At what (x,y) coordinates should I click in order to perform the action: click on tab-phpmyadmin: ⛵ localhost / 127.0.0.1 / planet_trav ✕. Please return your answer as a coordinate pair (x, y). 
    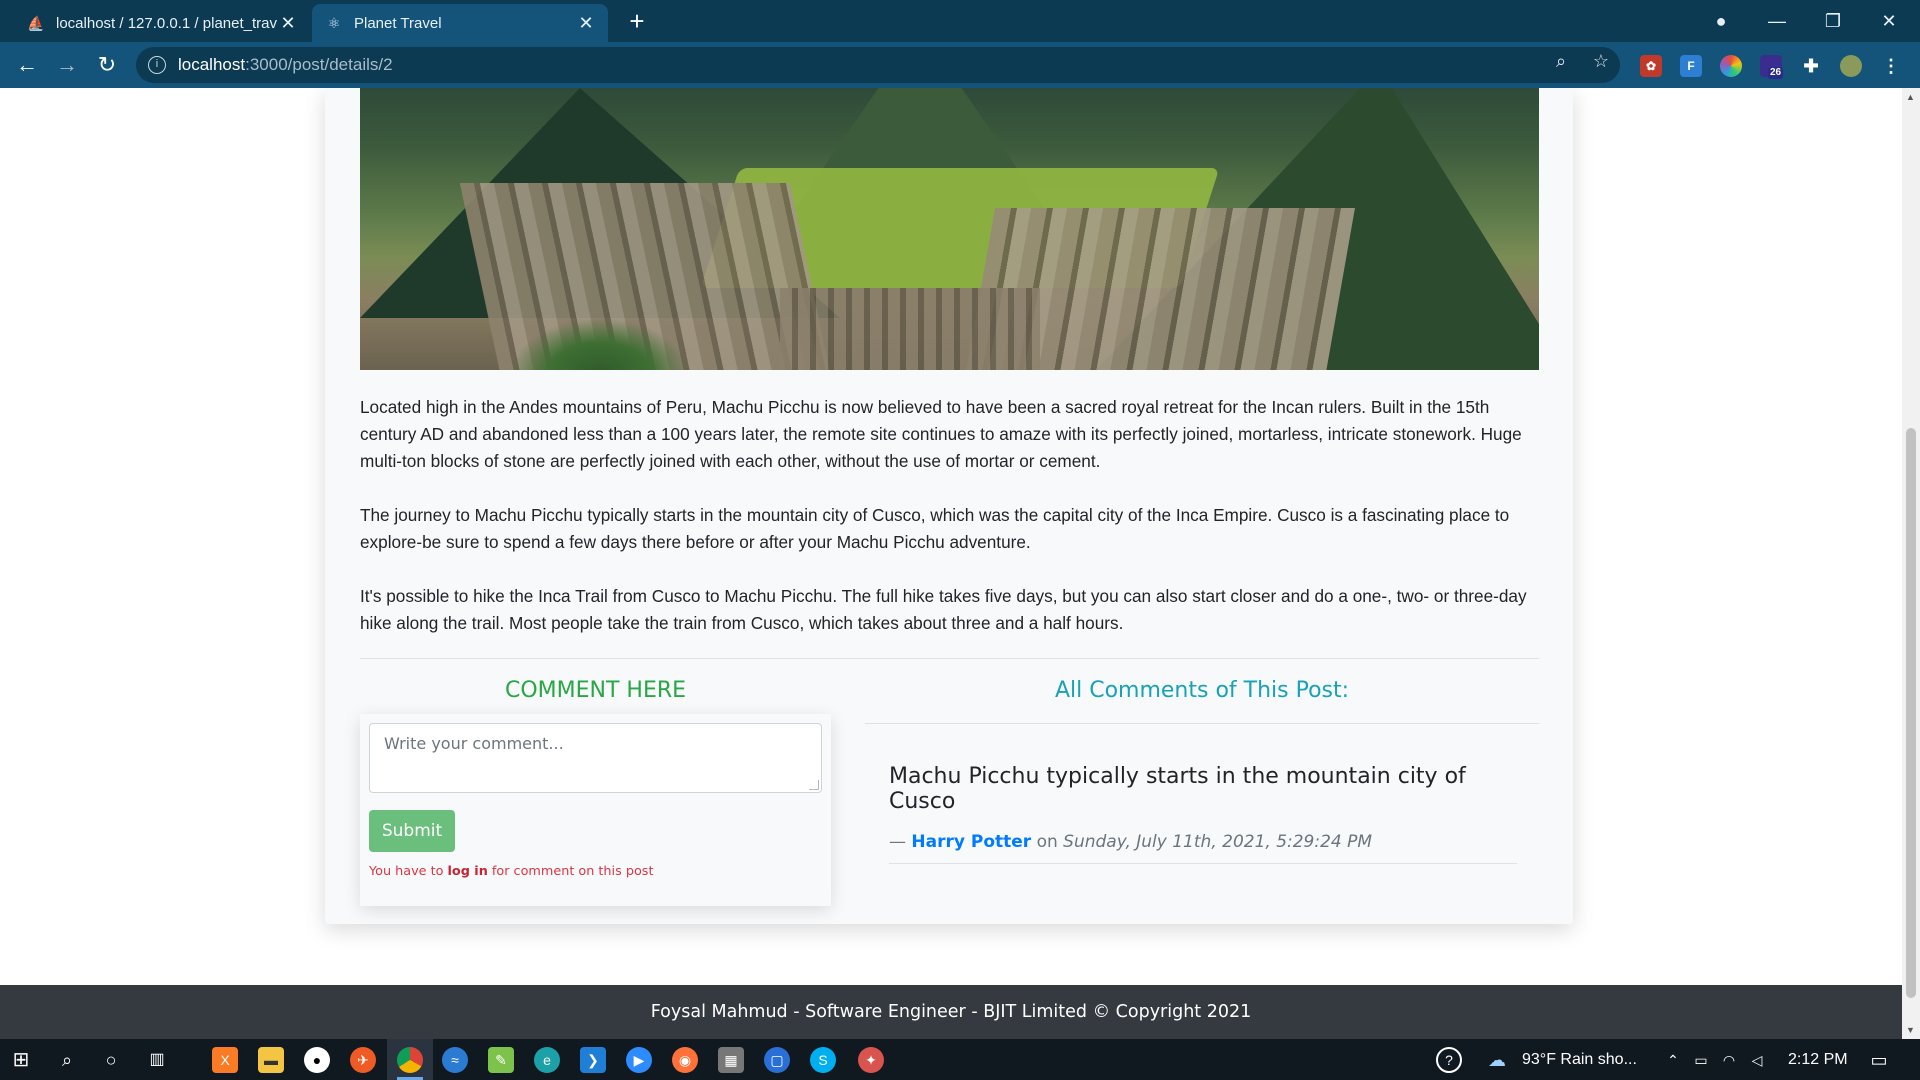
    Looking at the image, I should click on (162, 23).